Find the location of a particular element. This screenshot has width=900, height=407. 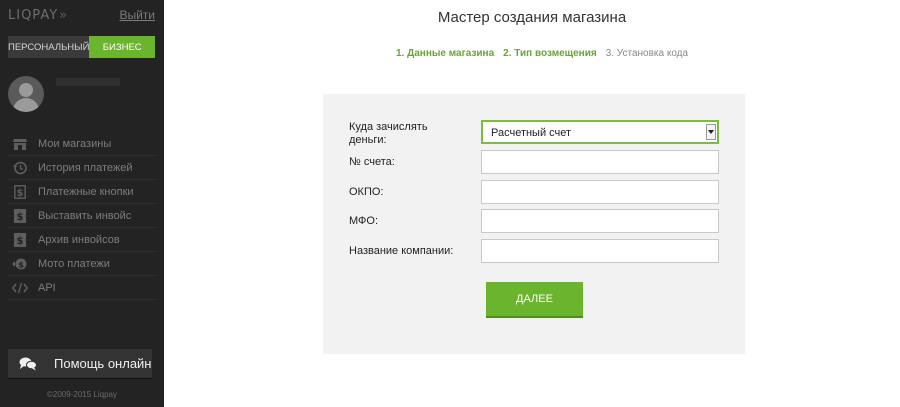

moto-payment-icon: $ is located at coordinates (20, 264).